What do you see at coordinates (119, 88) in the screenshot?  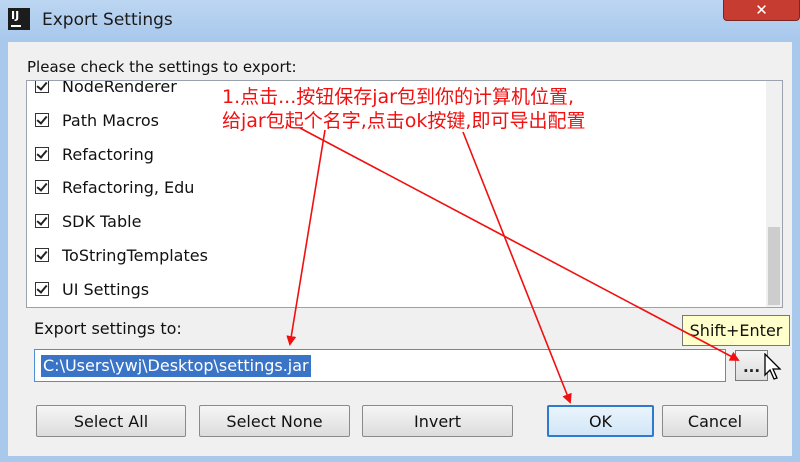 I see `item-label: NodeRenderer` at bounding box center [119, 88].